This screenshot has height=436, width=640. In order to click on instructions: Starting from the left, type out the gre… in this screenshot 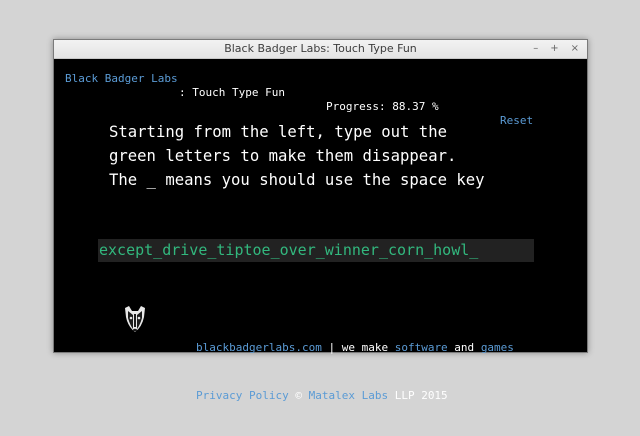, I will do `click(324, 156)`.